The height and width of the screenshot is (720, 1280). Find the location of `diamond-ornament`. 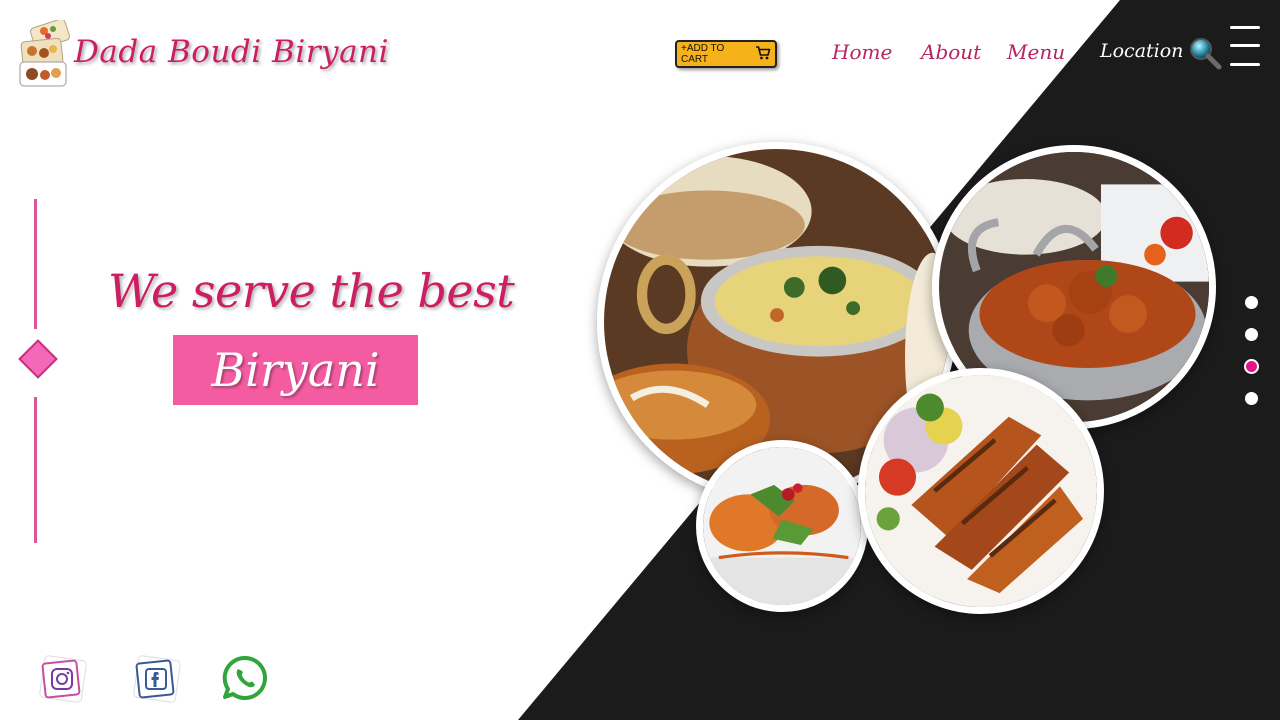

diamond-ornament is located at coordinates (38, 359).